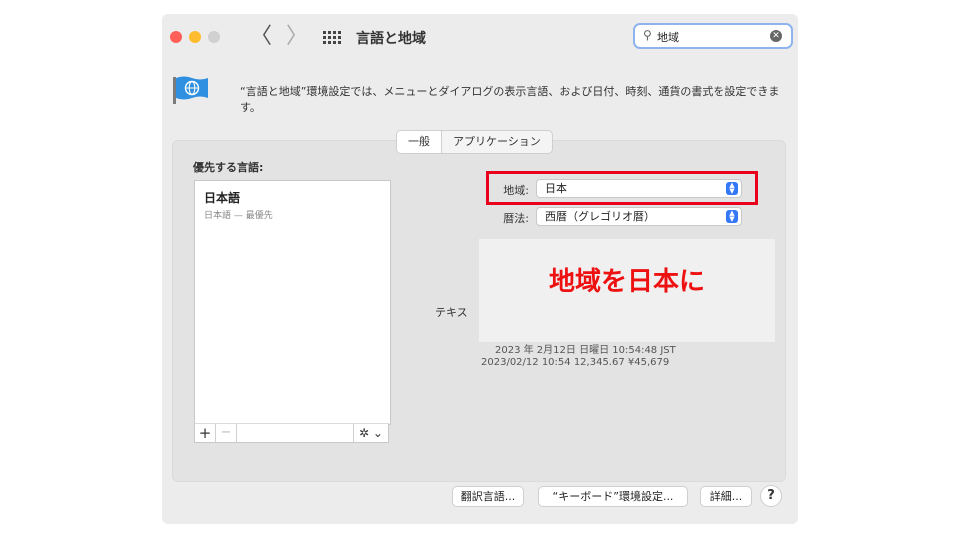  I want to click on add-language-button: +, so click(205, 433).